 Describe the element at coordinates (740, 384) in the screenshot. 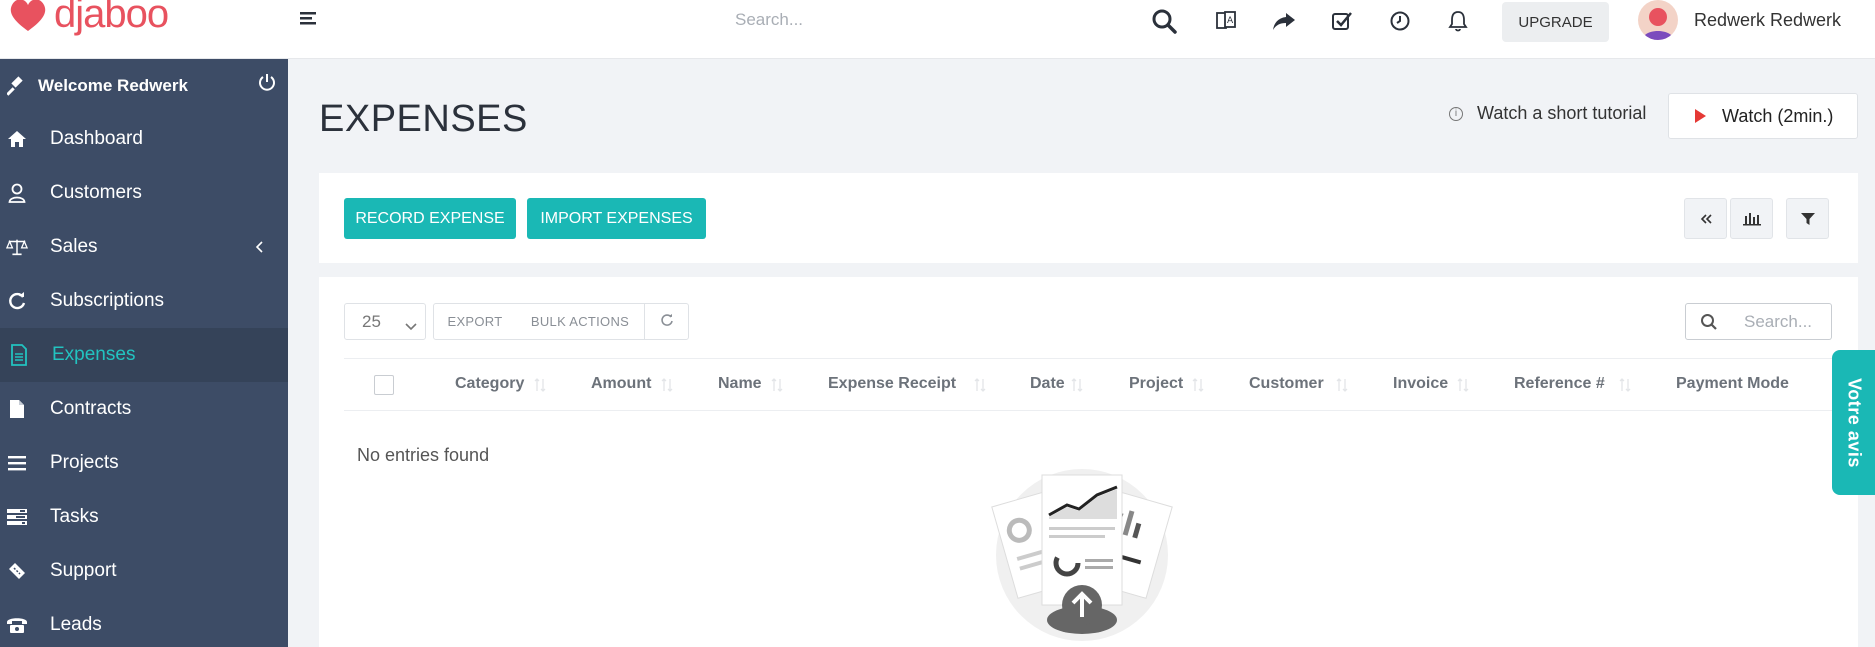

I see `column-header-name: Name` at that location.